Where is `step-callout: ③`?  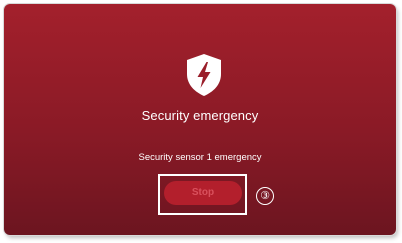 step-callout: ③ is located at coordinates (265, 196).